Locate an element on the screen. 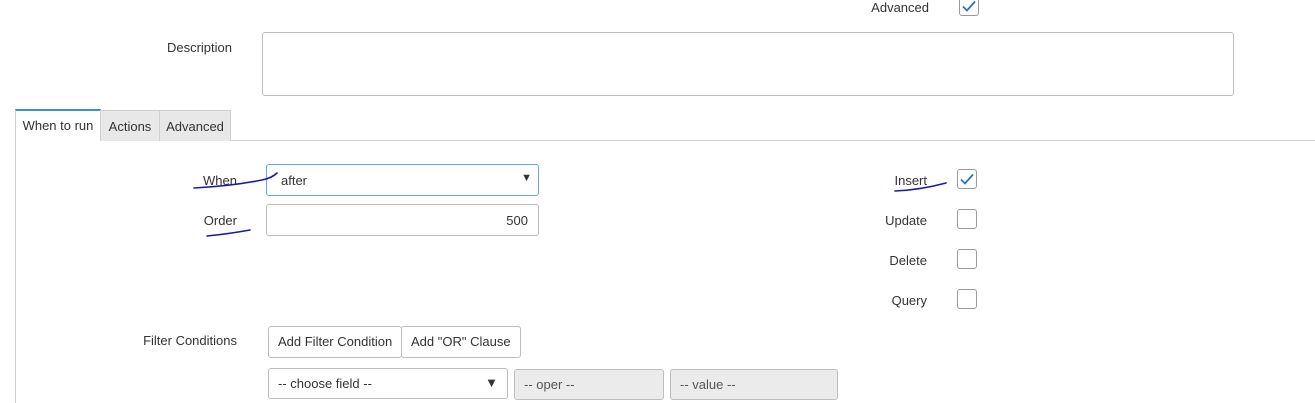 The image size is (1315, 403). query-label: Query is located at coordinates (909, 300).